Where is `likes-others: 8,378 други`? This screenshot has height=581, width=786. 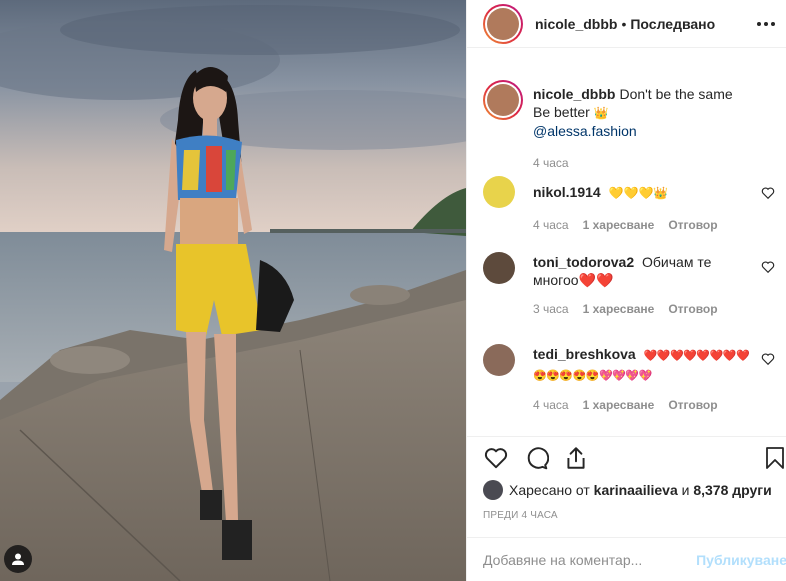 likes-others: 8,378 други is located at coordinates (732, 490).